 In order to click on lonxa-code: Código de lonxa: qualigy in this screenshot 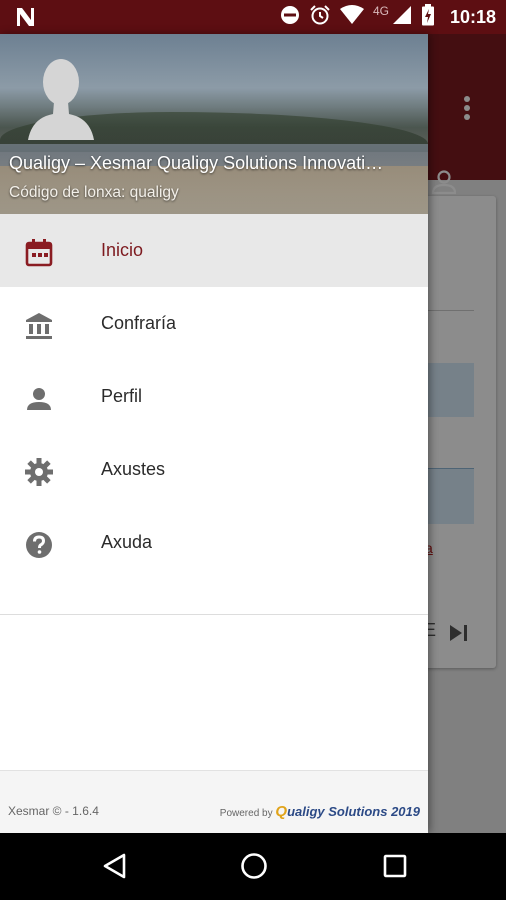, I will do `click(94, 192)`.